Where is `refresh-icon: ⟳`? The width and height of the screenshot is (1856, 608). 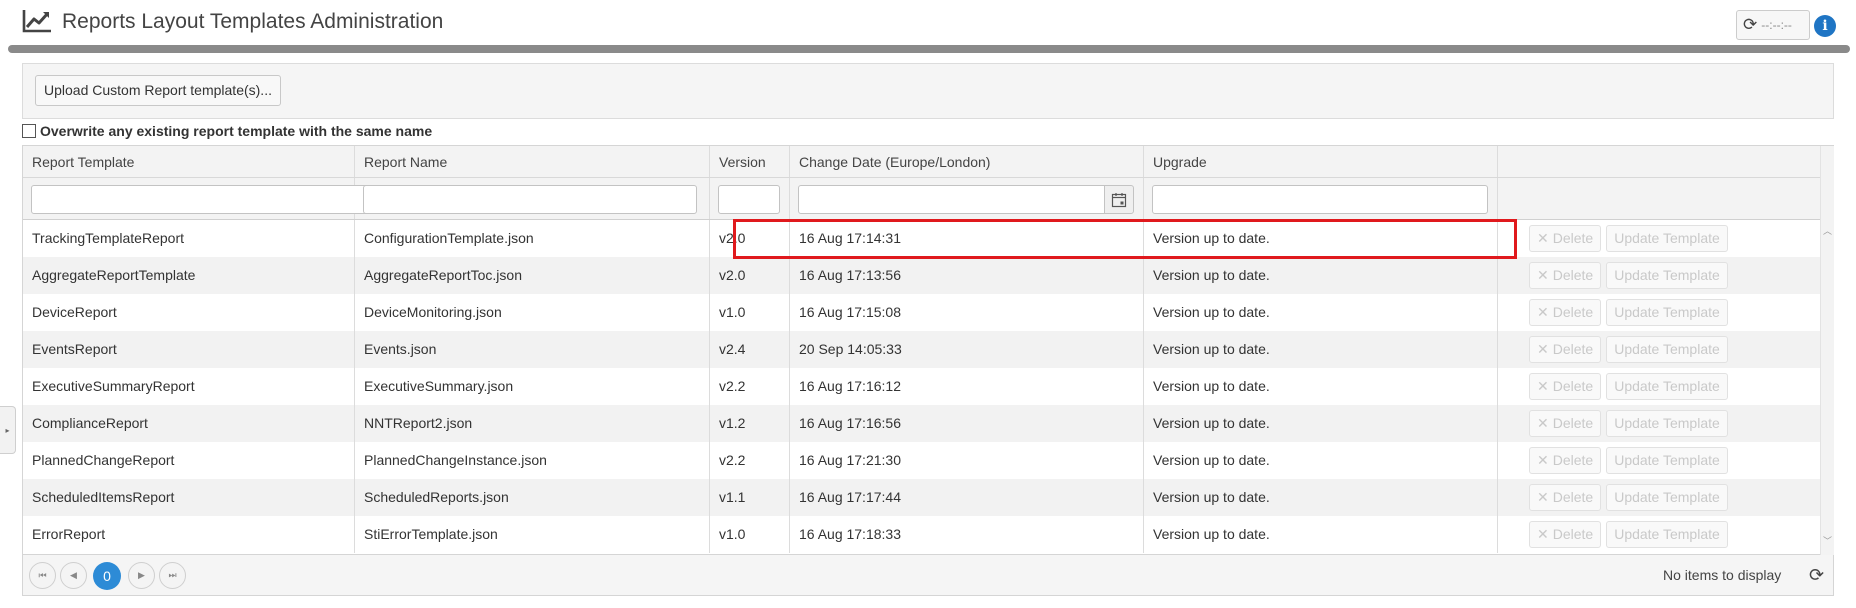 refresh-icon: ⟳ is located at coordinates (1750, 24).